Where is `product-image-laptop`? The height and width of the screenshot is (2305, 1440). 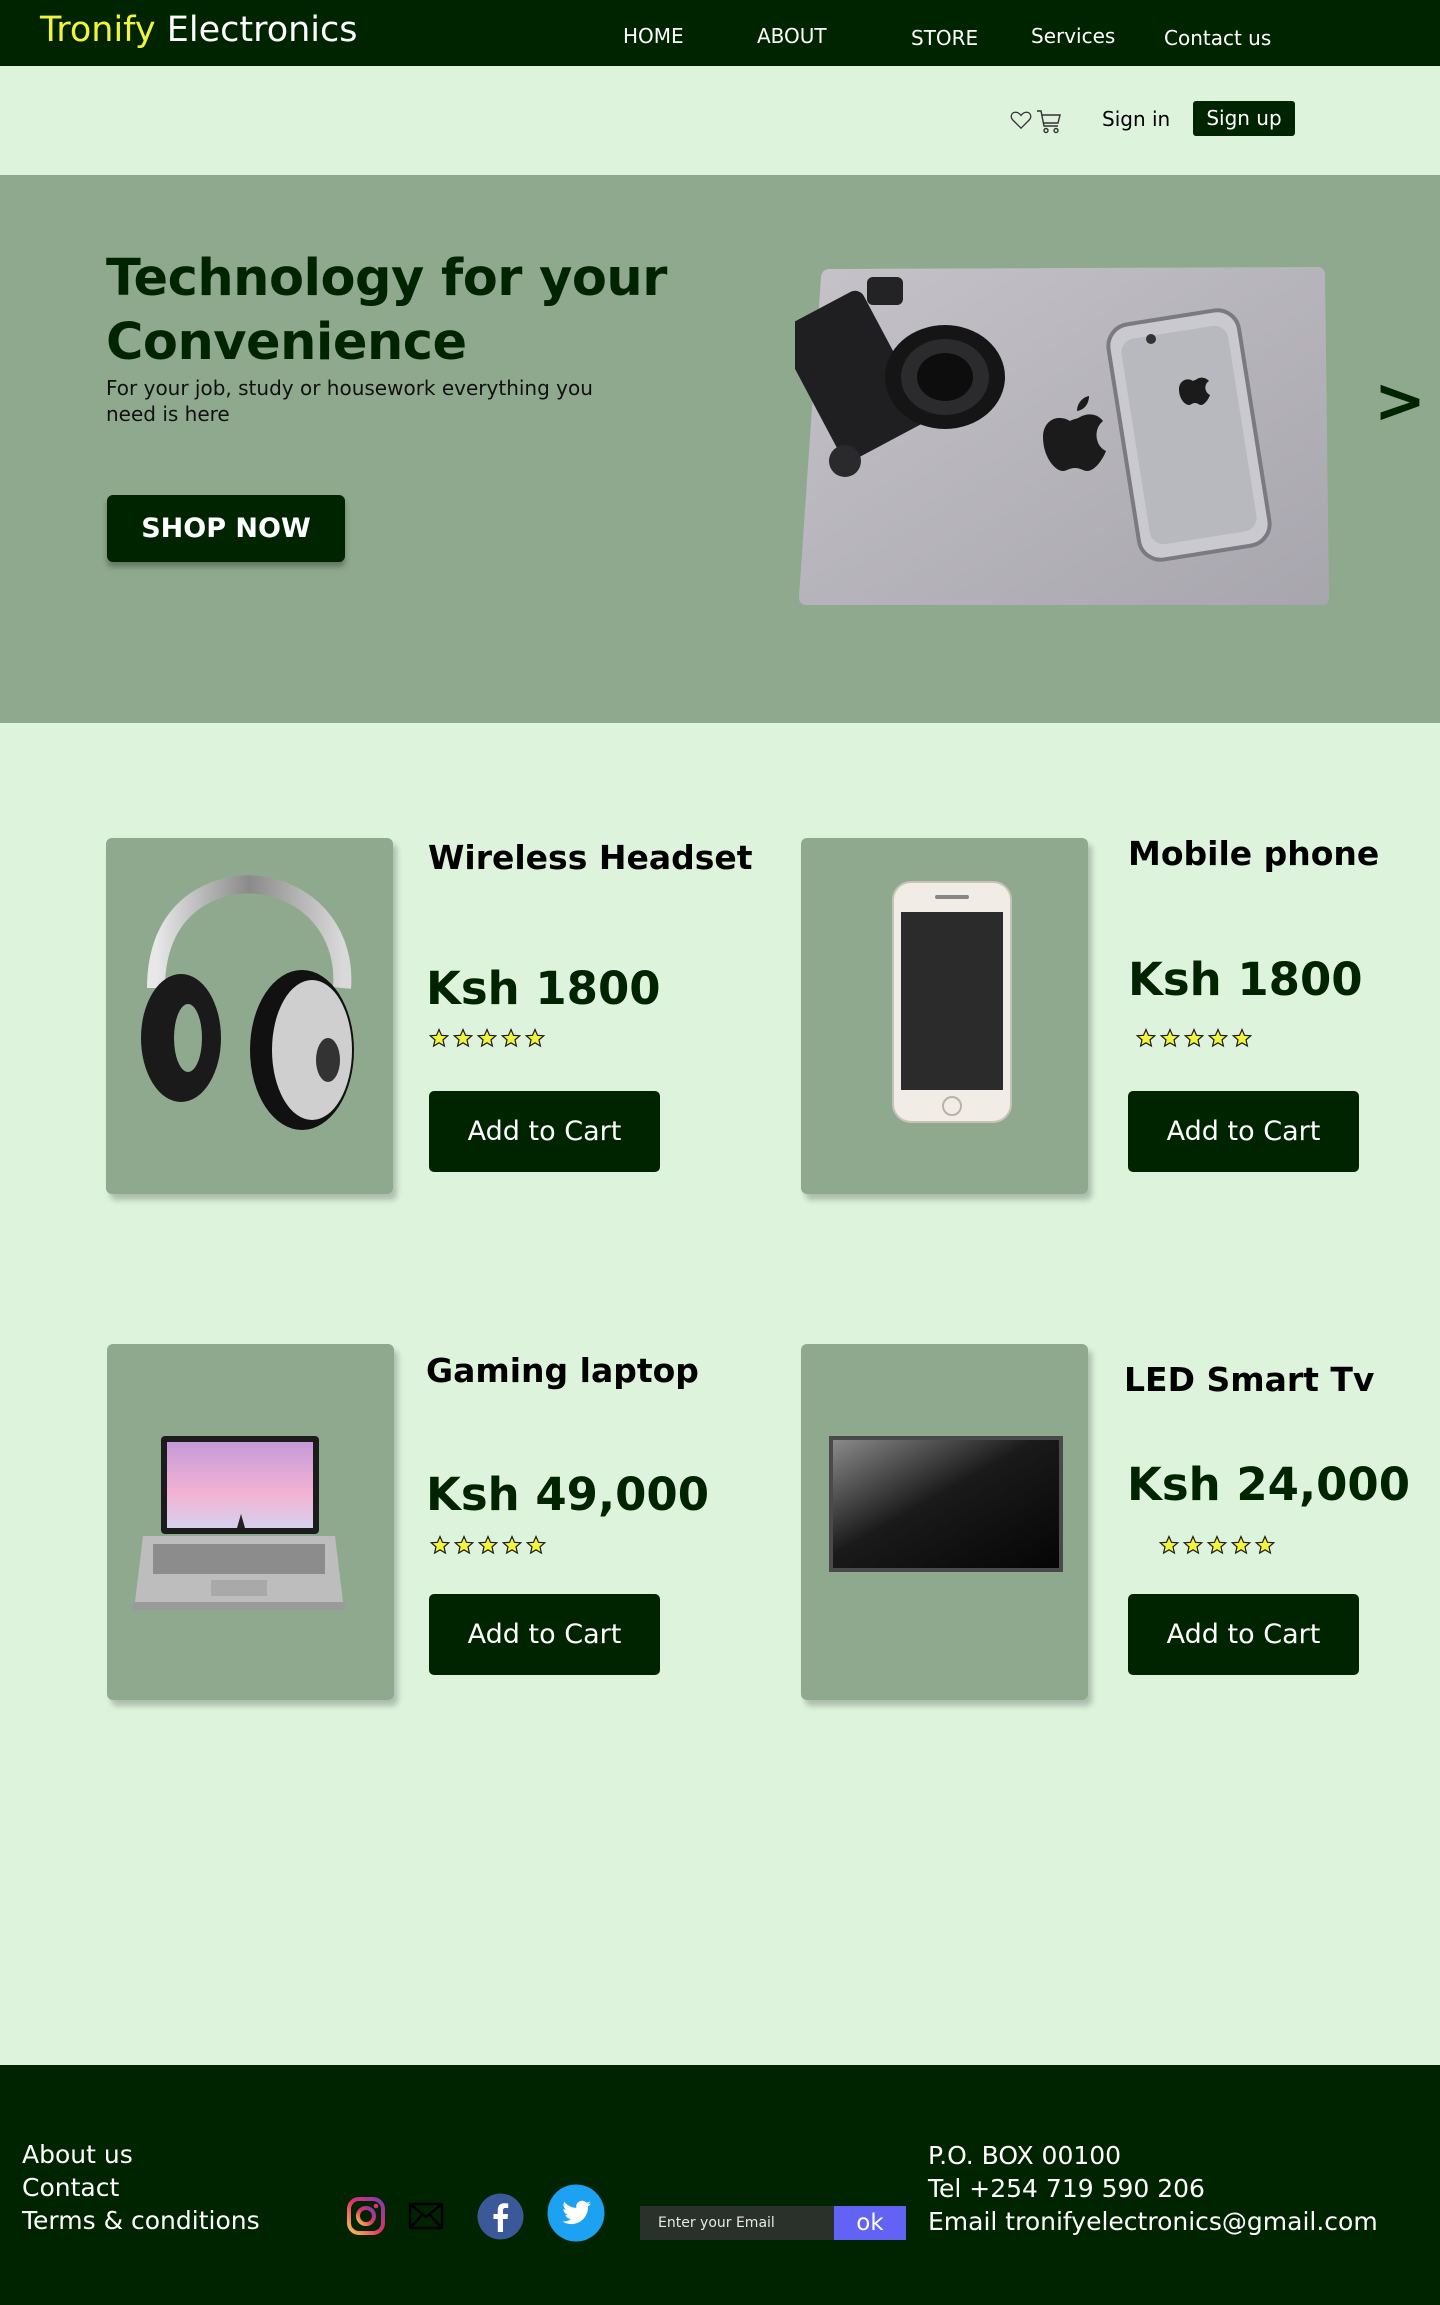
product-image-laptop is located at coordinates (250, 1522).